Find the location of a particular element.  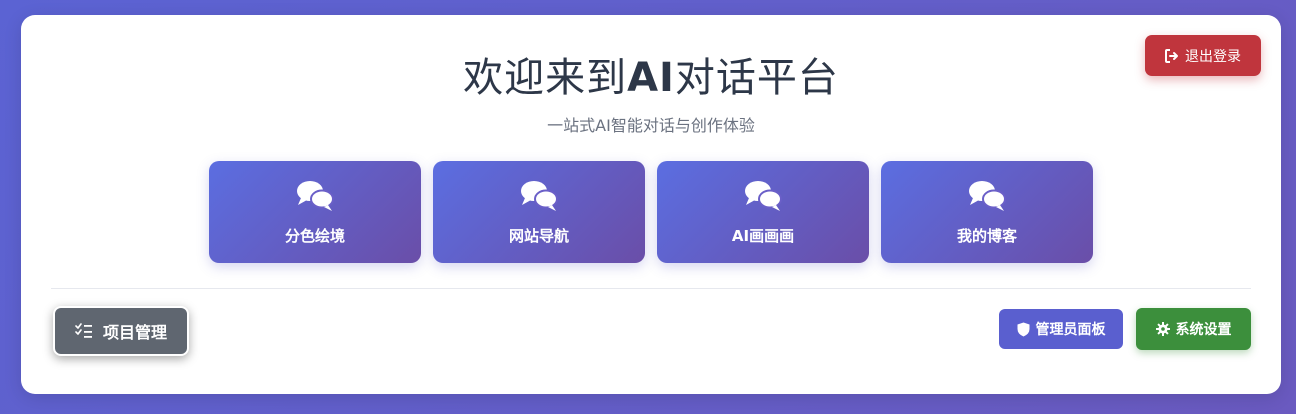

project-management-button: 项目管理 is located at coordinates (121, 331).